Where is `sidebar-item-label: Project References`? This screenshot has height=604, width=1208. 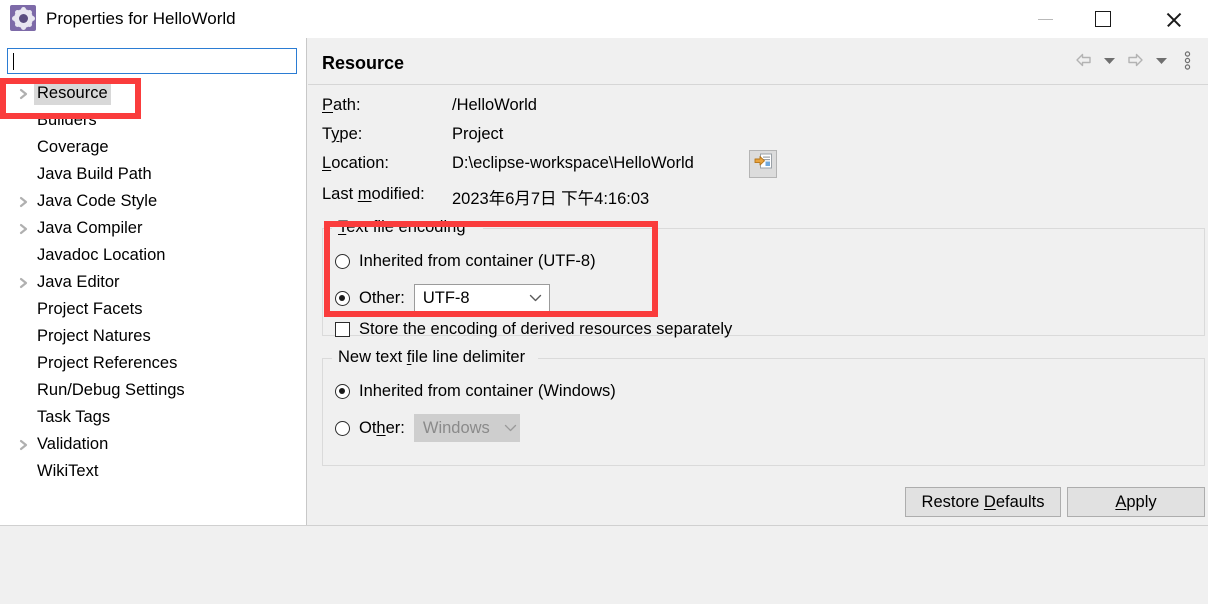 sidebar-item-label: Project References is located at coordinates (107, 362).